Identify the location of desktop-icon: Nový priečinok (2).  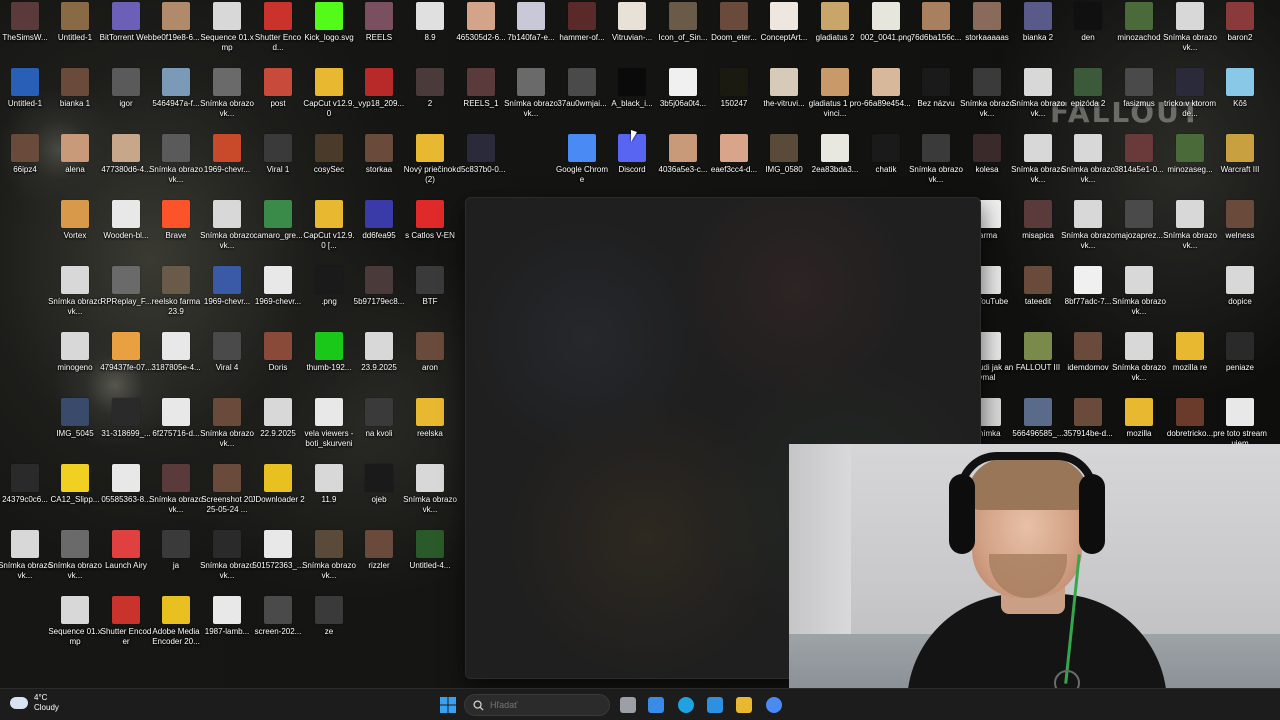
(430, 166).